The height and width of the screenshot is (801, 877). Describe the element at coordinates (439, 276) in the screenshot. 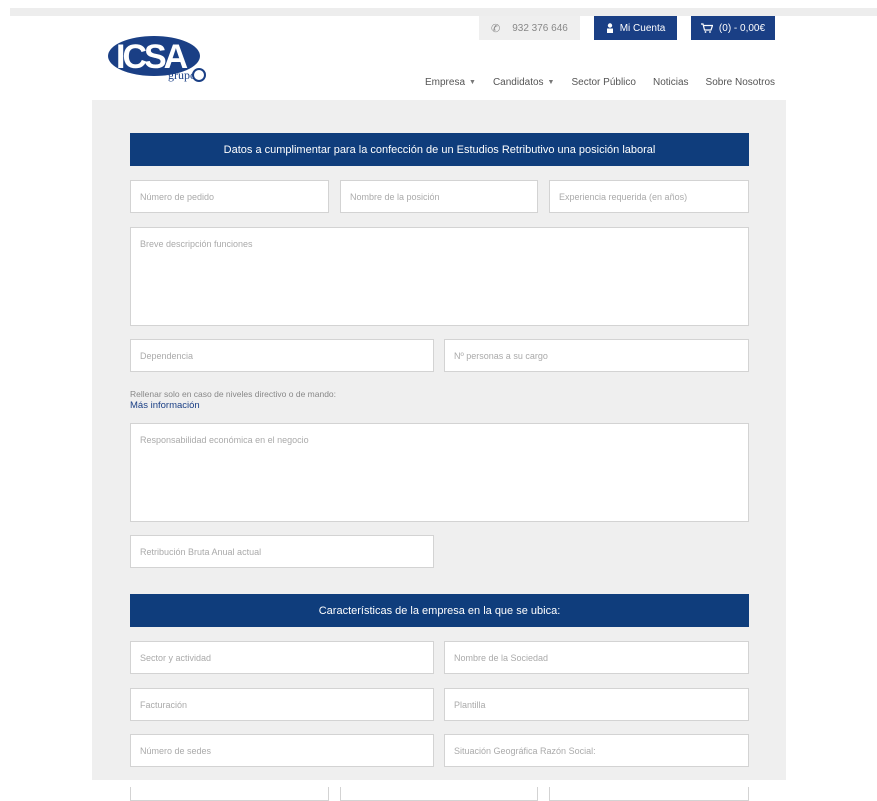

I see `descripcion-textarea: Breve descripción funciones` at that location.